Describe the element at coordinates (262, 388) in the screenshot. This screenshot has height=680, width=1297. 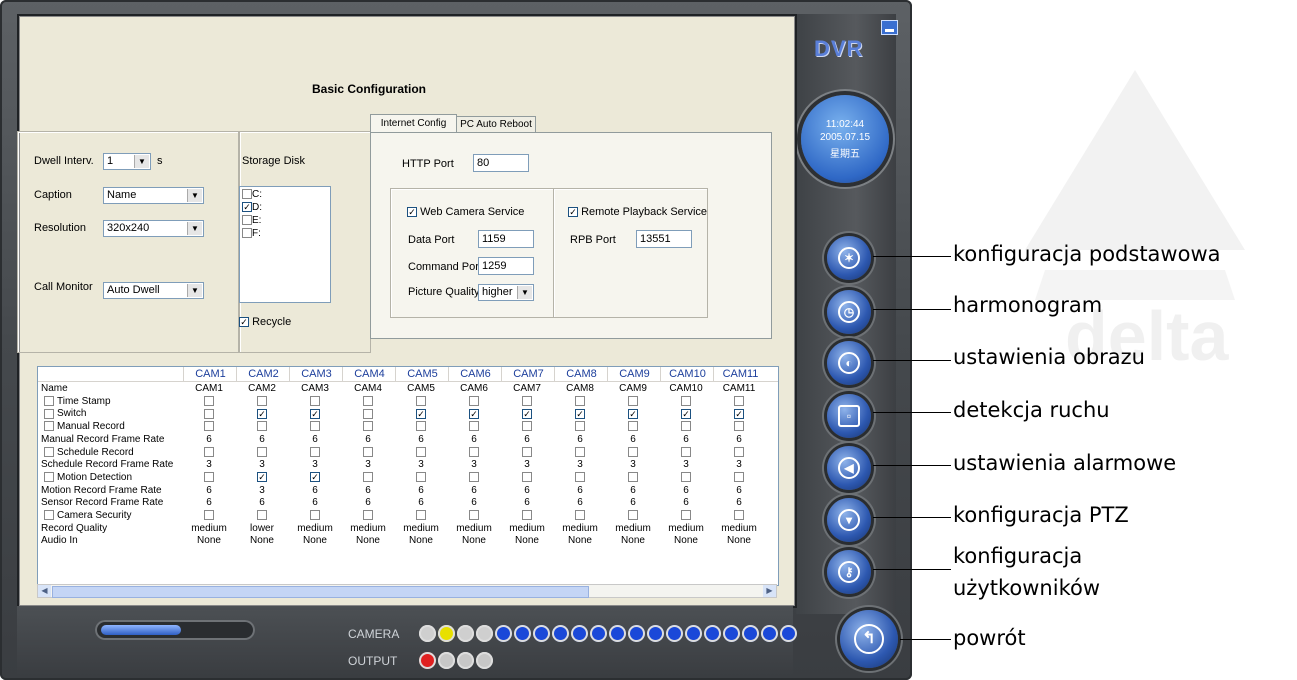
I see `grid-cell: CAM2` at that location.